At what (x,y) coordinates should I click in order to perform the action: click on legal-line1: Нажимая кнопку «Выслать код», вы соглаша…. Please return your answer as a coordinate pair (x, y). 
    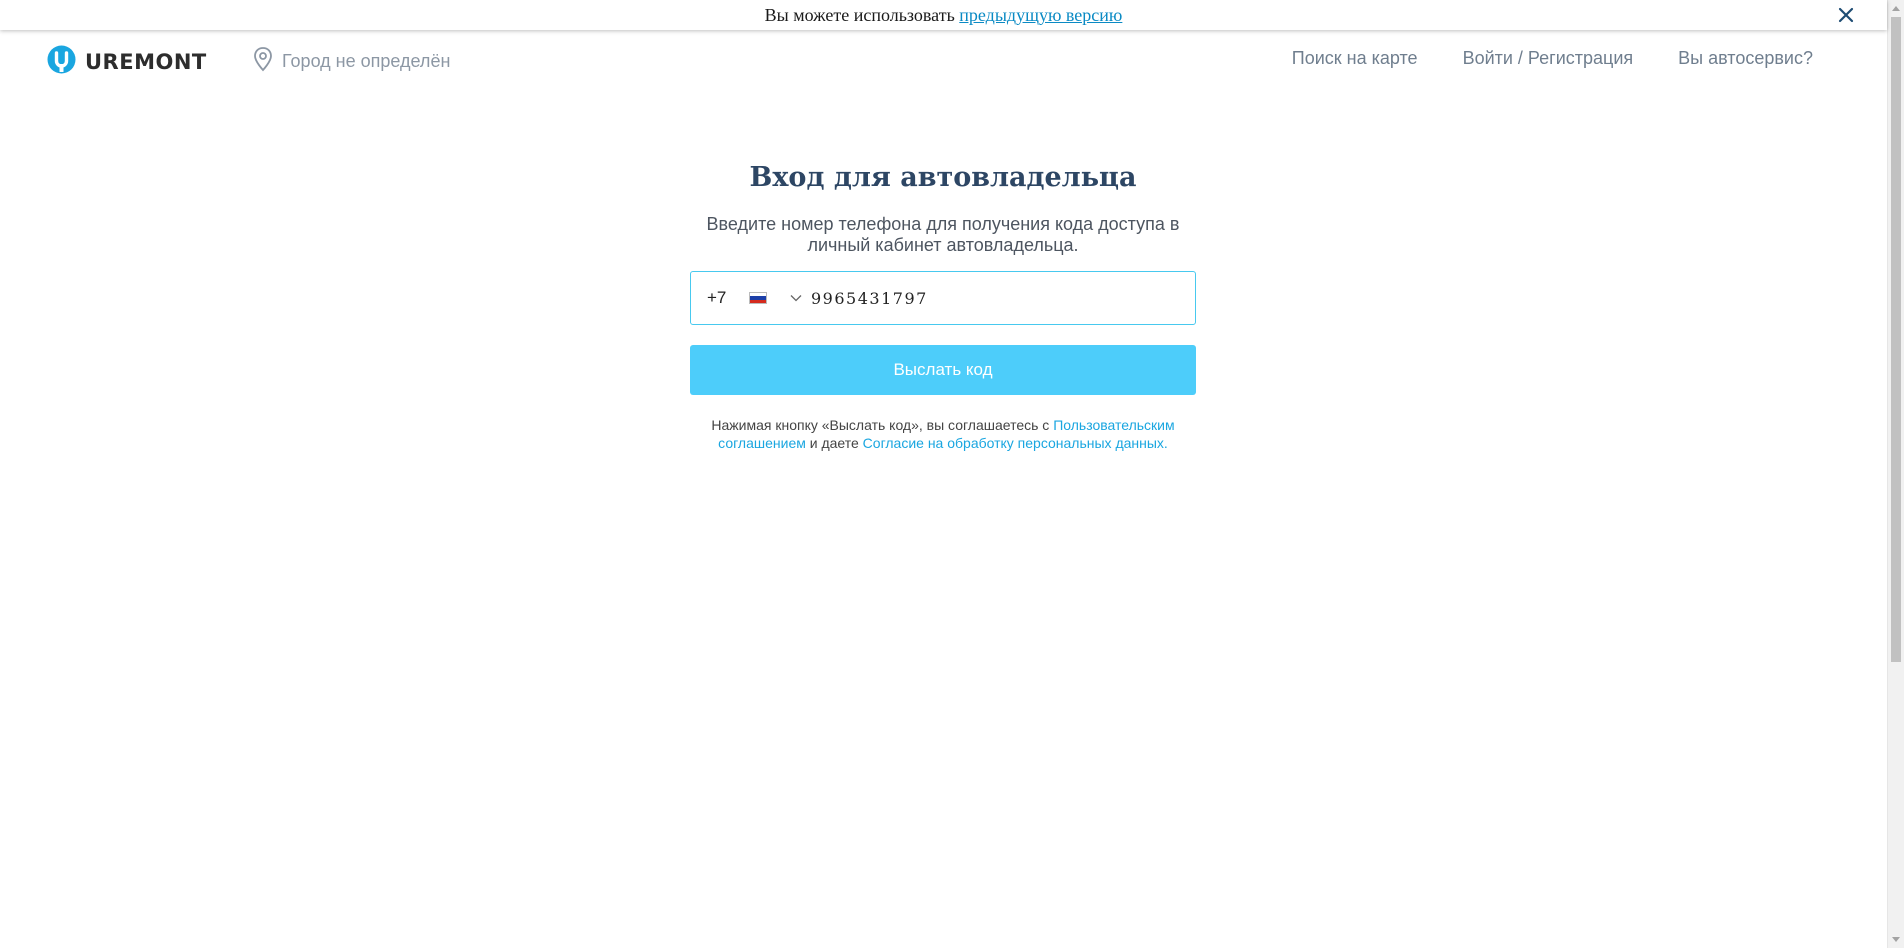
    Looking at the image, I should click on (943, 425).